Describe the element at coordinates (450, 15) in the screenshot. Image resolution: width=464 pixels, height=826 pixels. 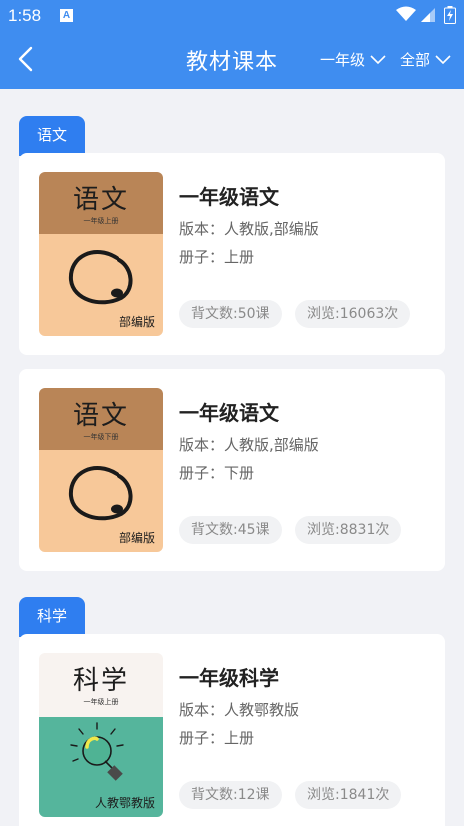
I see `battery-charging-icon` at that location.